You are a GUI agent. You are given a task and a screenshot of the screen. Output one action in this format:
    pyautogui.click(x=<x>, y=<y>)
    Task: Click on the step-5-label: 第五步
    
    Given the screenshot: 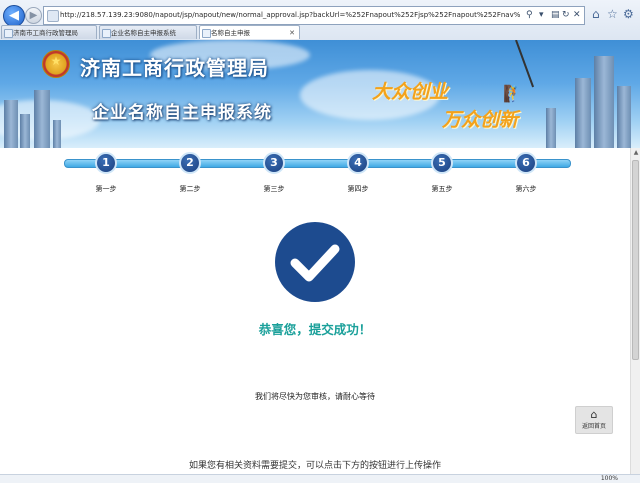 What is the action you would take?
    pyautogui.click(x=442, y=189)
    